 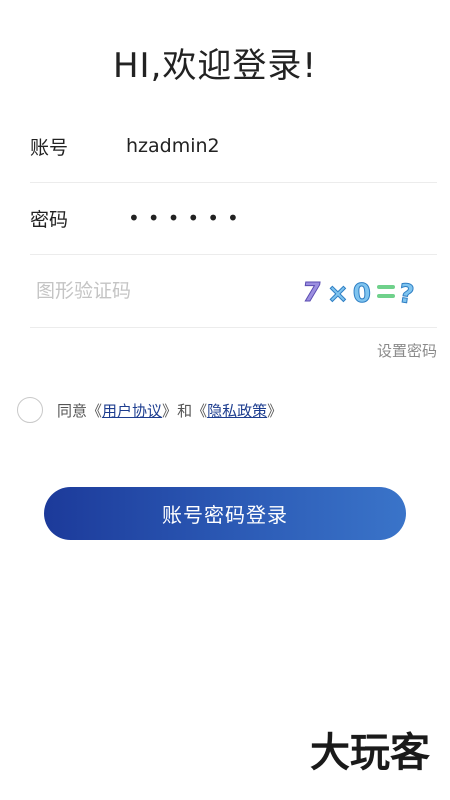 I want to click on account-field: hzadmin2, so click(x=173, y=146).